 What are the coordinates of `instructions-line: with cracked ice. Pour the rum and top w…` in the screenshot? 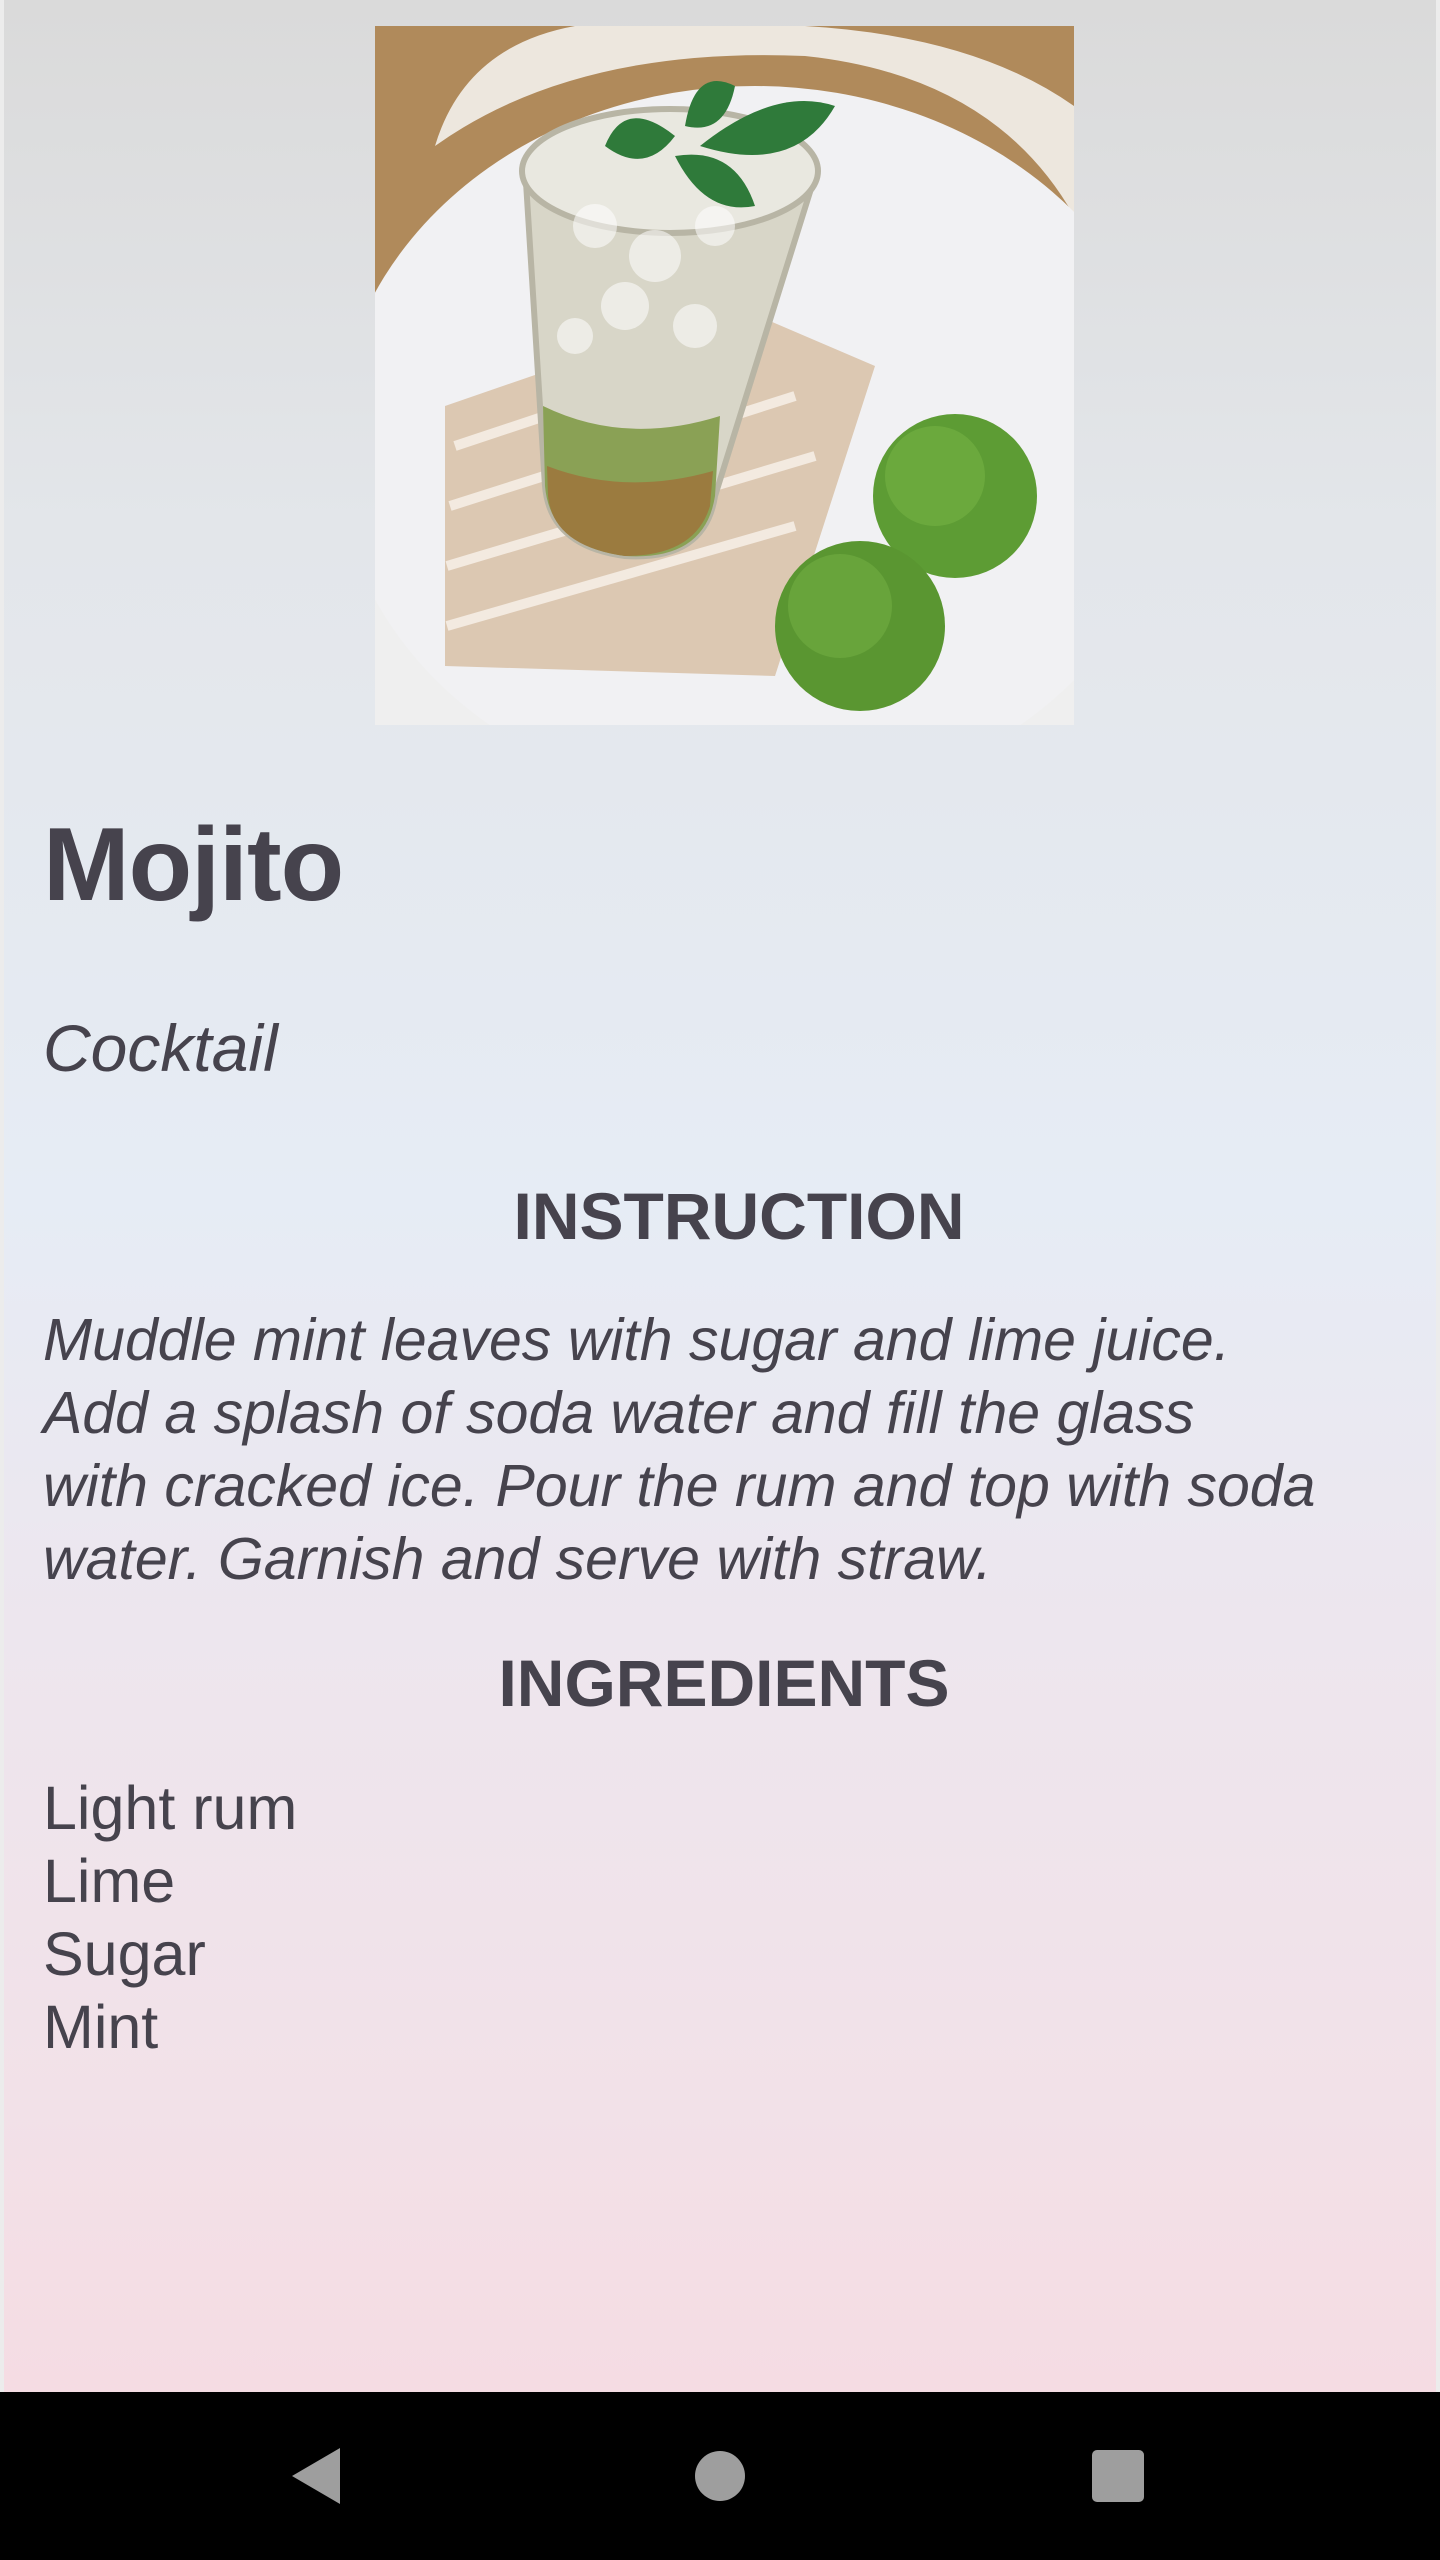 It's located at (679, 1486).